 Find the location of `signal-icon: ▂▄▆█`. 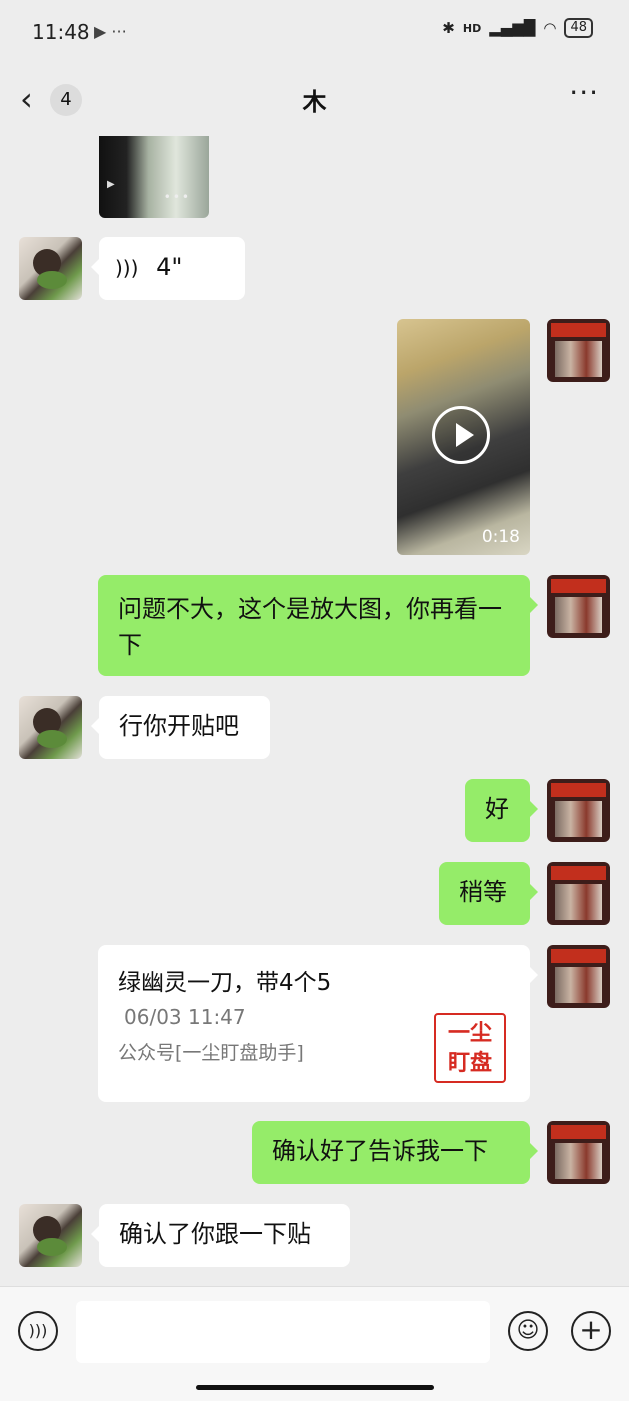

signal-icon: ▂▄▆█ is located at coordinates (512, 28).